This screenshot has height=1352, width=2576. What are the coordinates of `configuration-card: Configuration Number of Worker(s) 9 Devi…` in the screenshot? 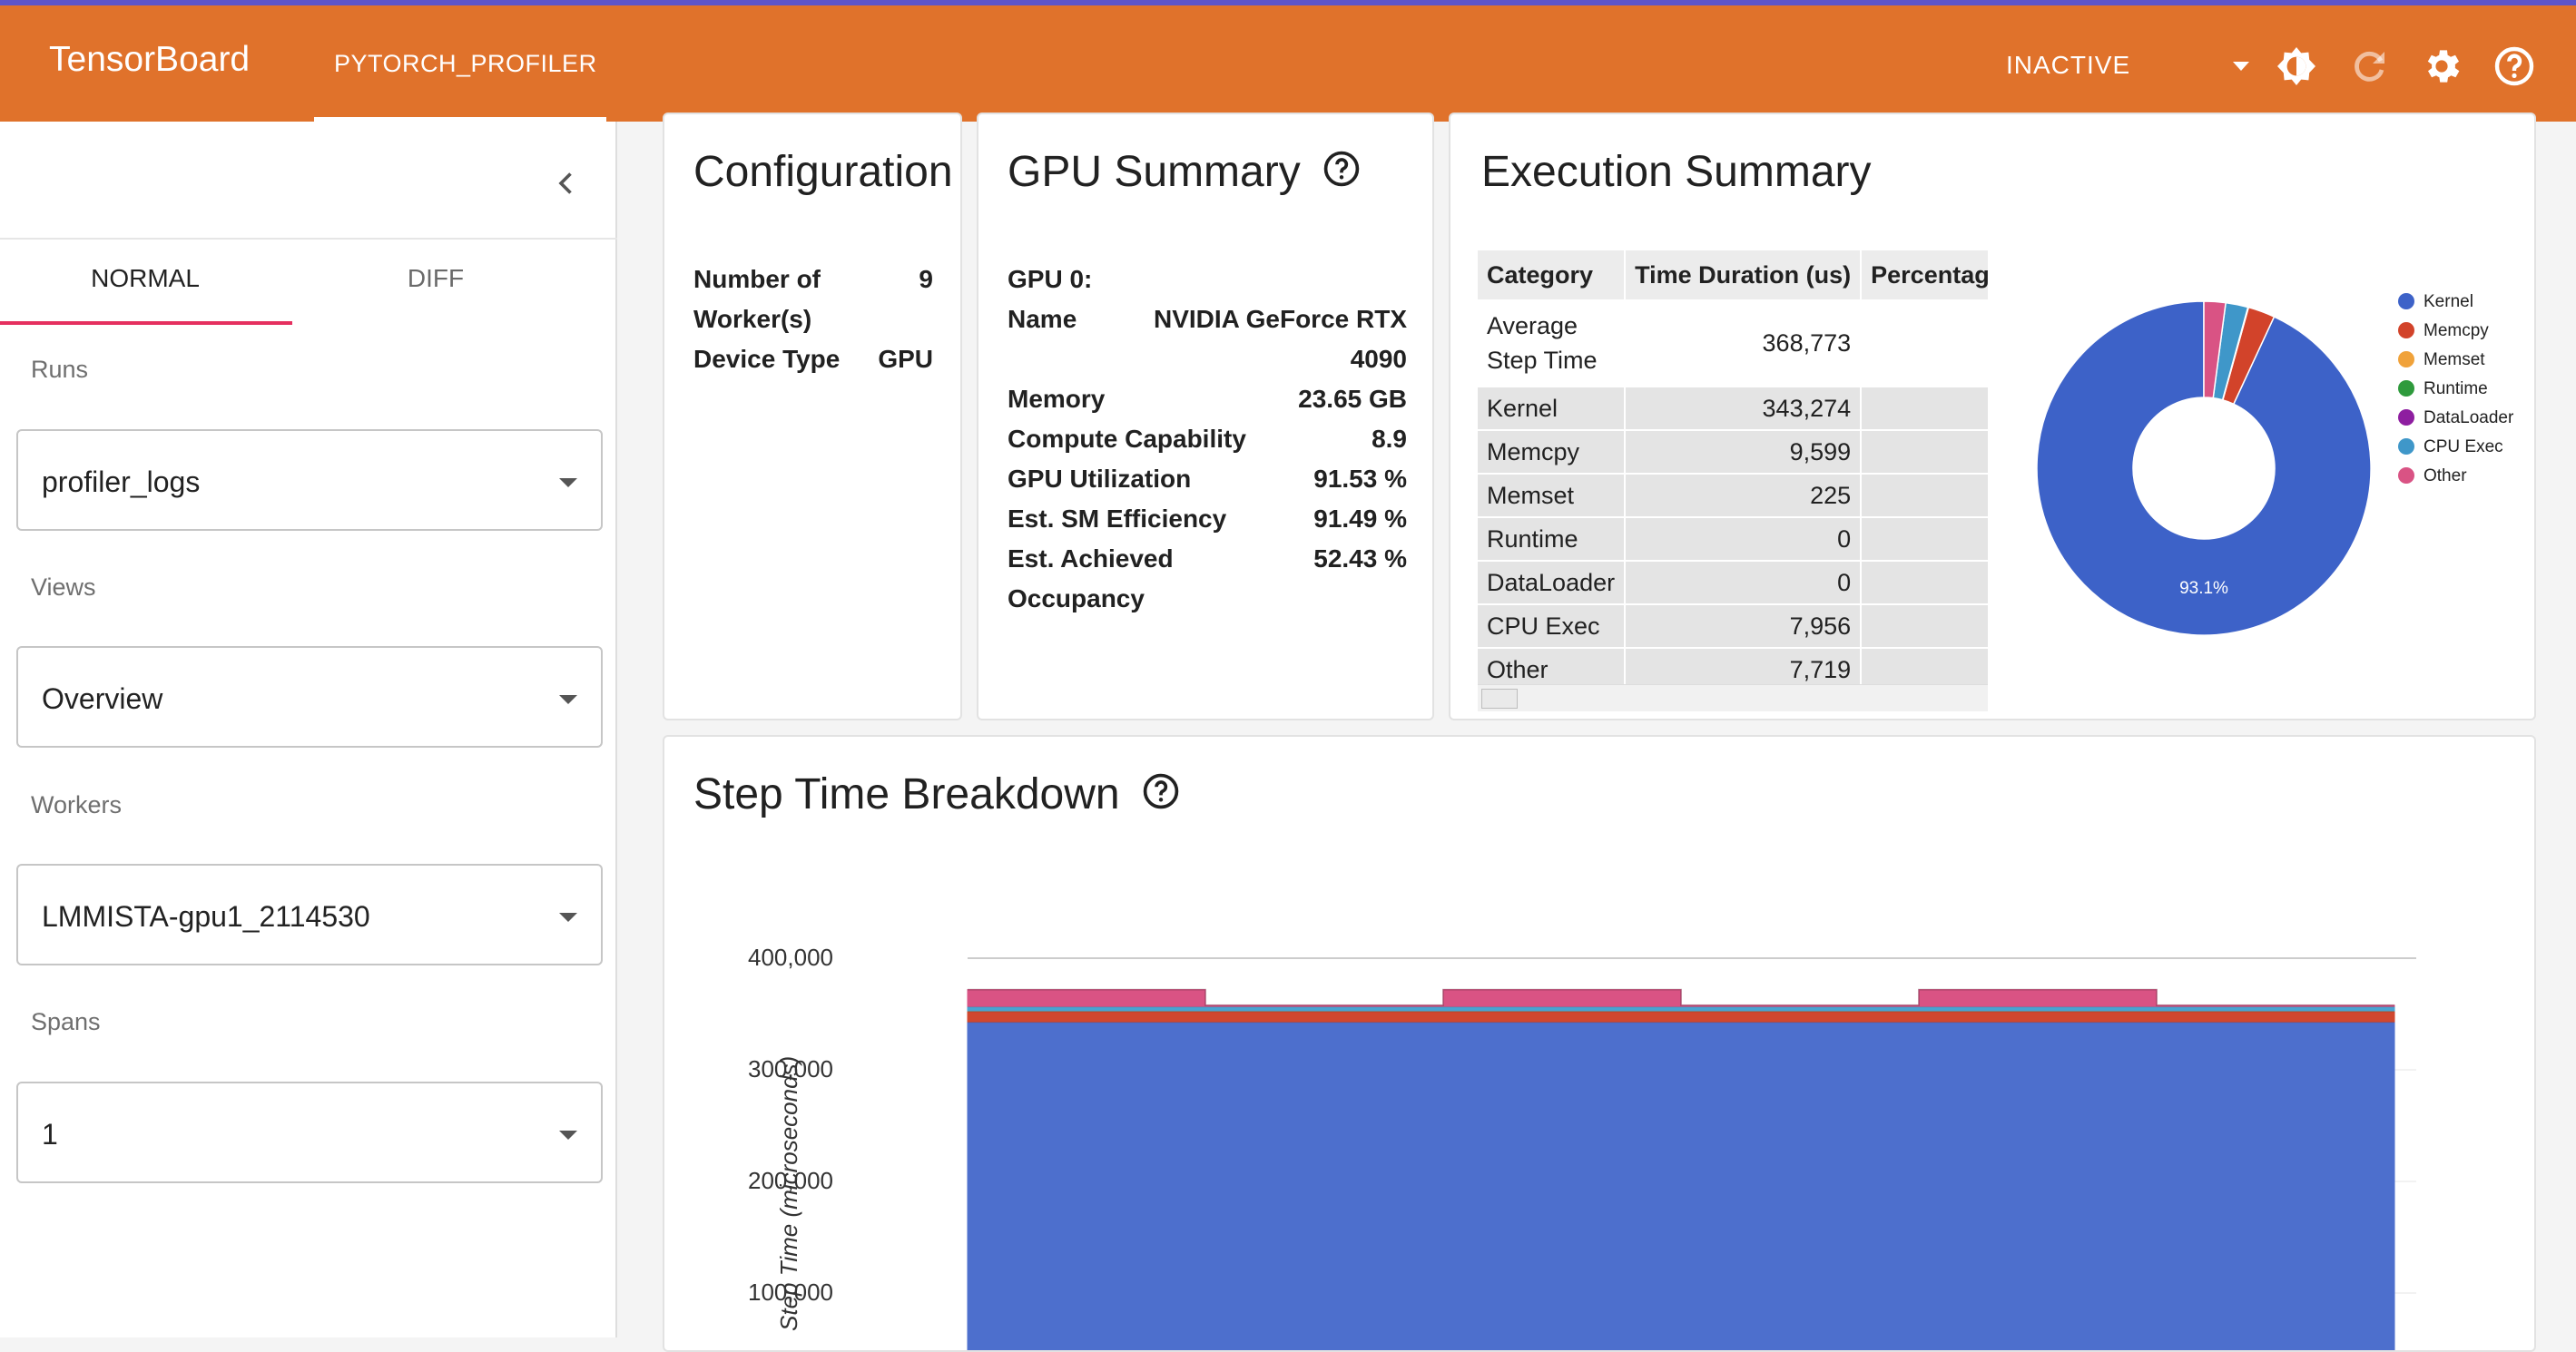 It's located at (812, 416).